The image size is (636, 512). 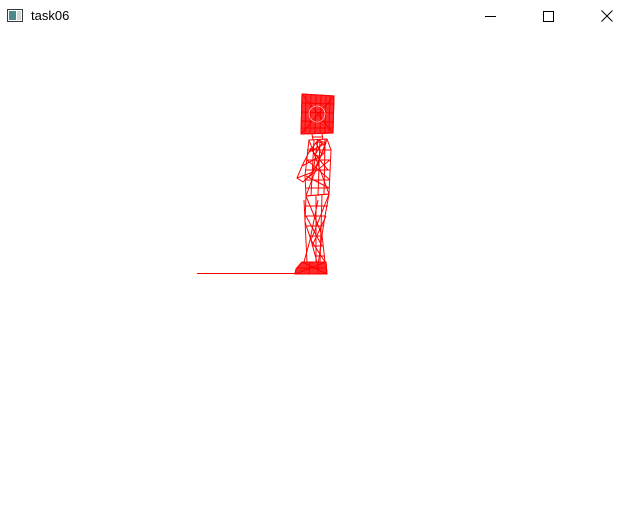 I want to click on wireframe-figure, so click(x=314, y=184).